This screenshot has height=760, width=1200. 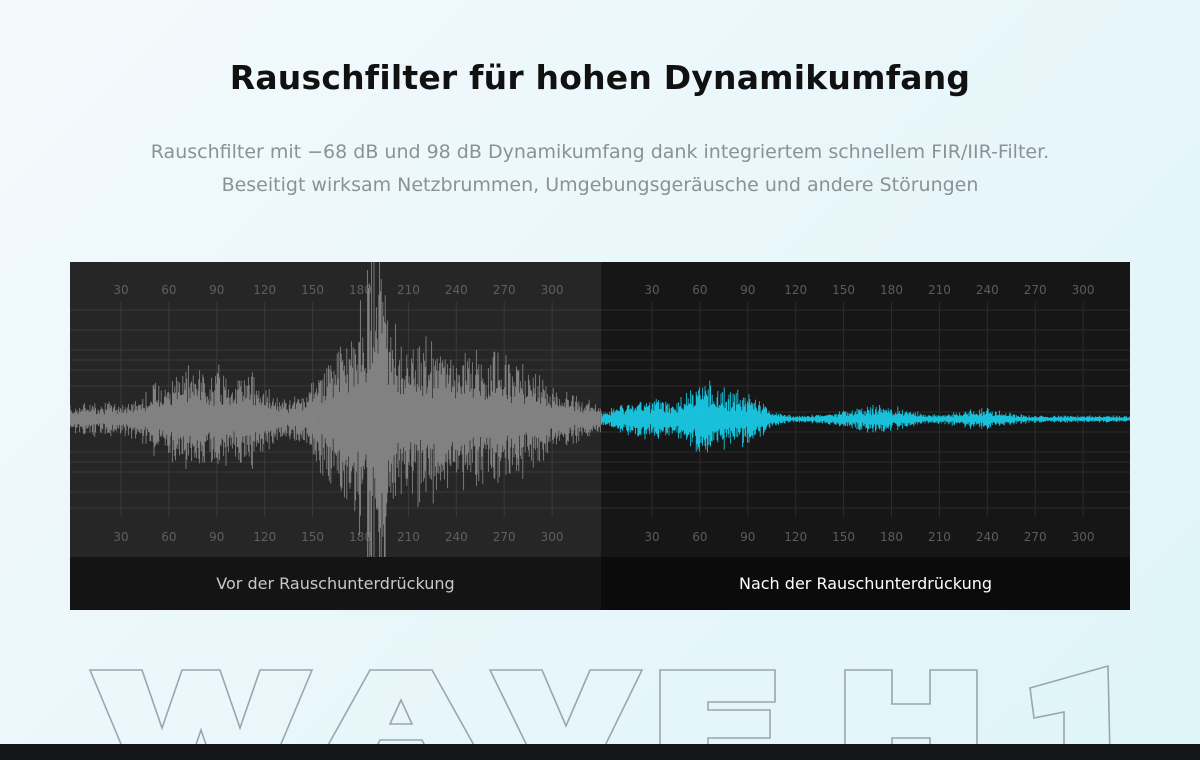 I want to click on section-title: Rauschfilter für hohen Dynamikumfang, so click(x=600, y=77).